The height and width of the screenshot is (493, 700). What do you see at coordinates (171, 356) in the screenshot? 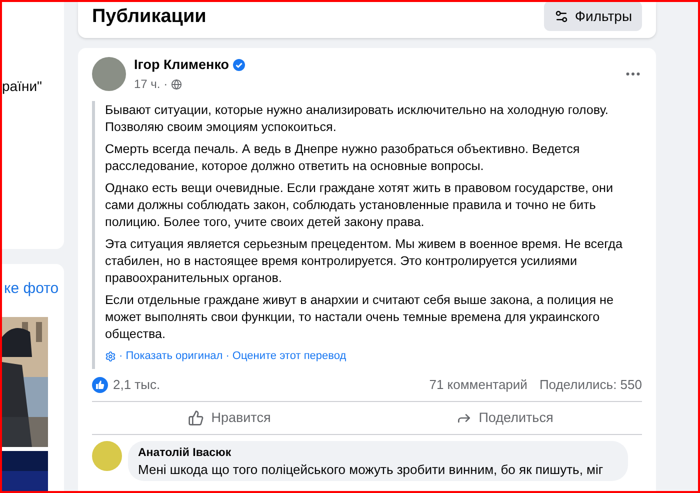
I see `translation-link: · Показать оригинал` at bounding box center [171, 356].